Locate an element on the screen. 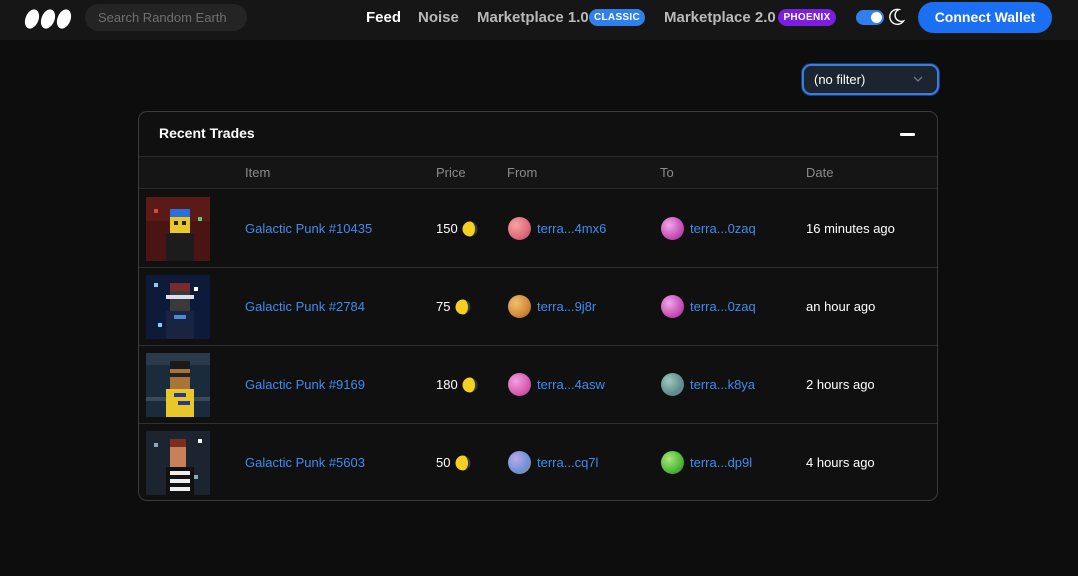  price-value: 150 is located at coordinates (447, 228).